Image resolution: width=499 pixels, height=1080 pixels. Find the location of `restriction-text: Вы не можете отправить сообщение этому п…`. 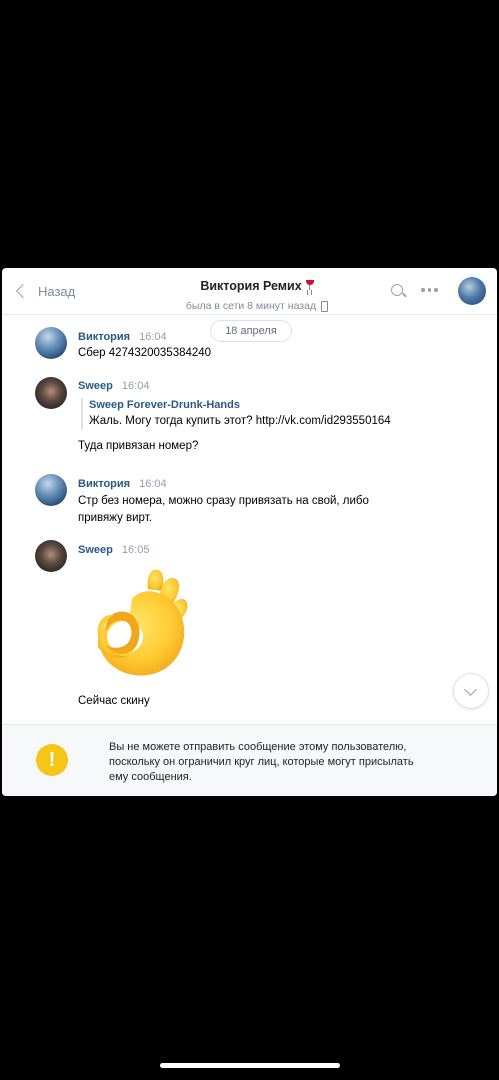

restriction-text: Вы не можете отправить сообщение этому п… is located at coordinates (284, 762).